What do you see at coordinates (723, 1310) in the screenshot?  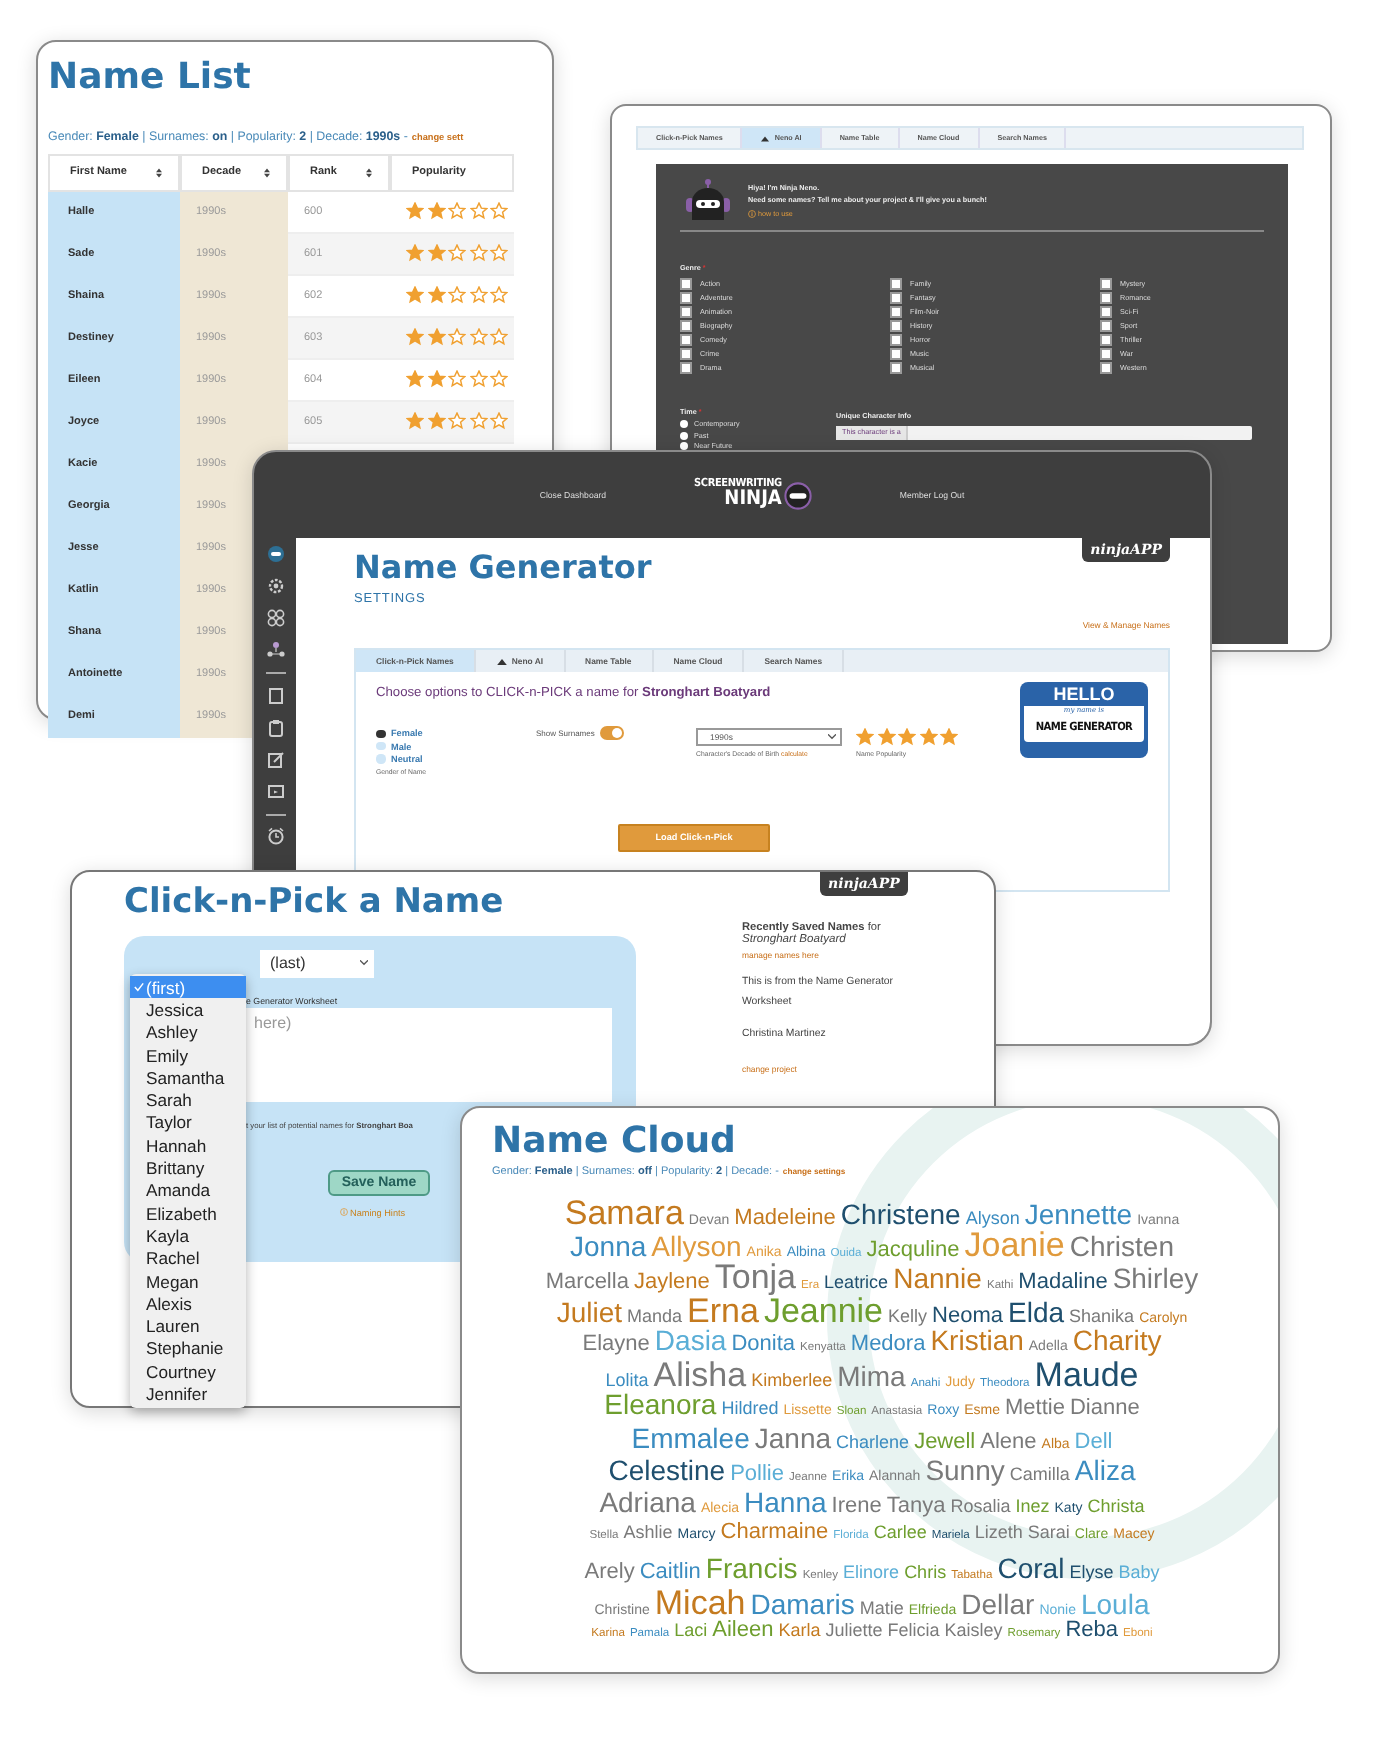 I see `cloud-name: Erna` at bounding box center [723, 1310].